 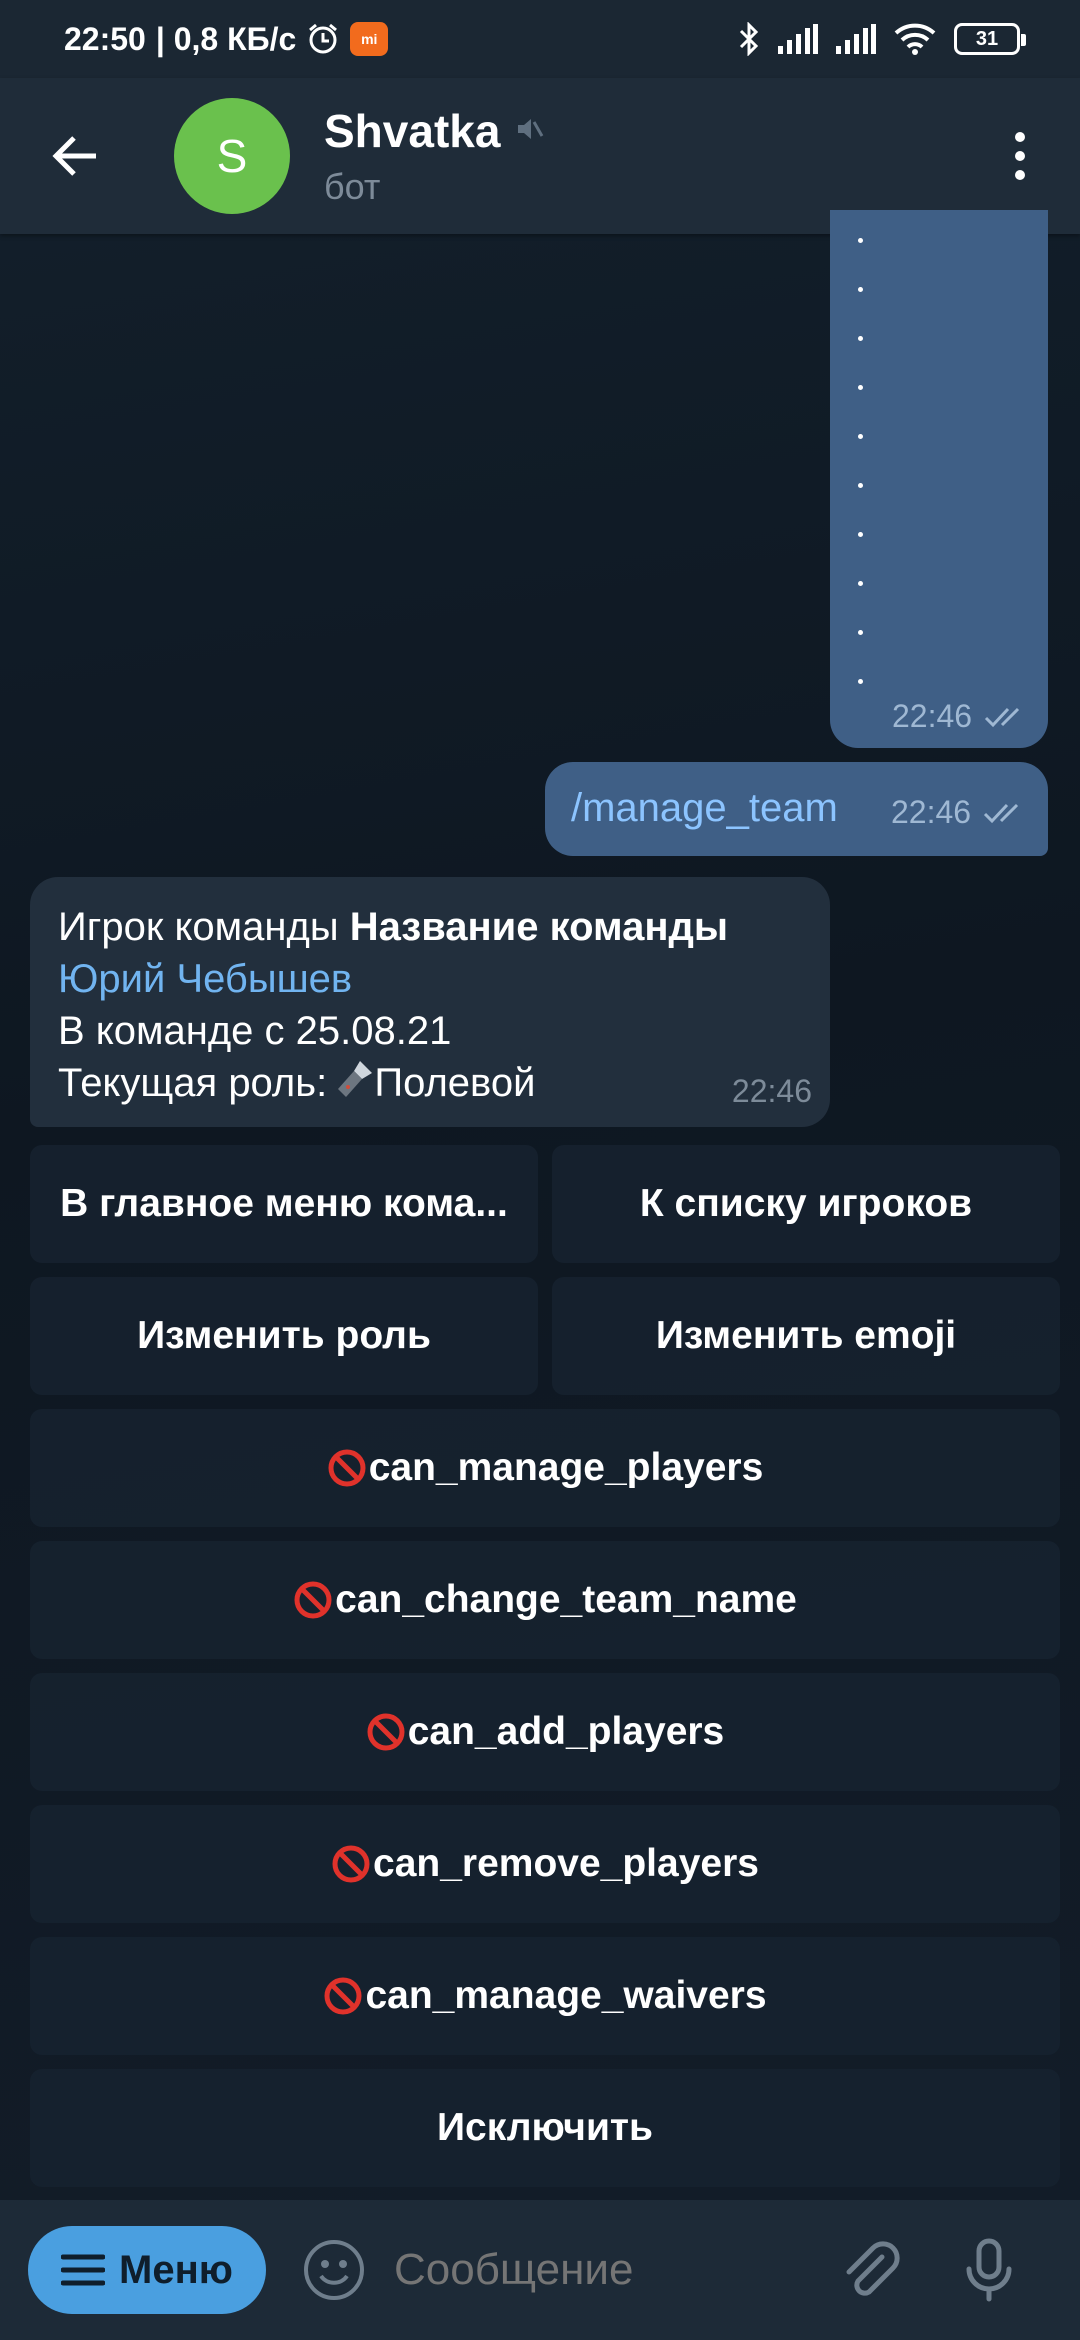 I want to click on chat-subtitle: бот, so click(x=352, y=186).